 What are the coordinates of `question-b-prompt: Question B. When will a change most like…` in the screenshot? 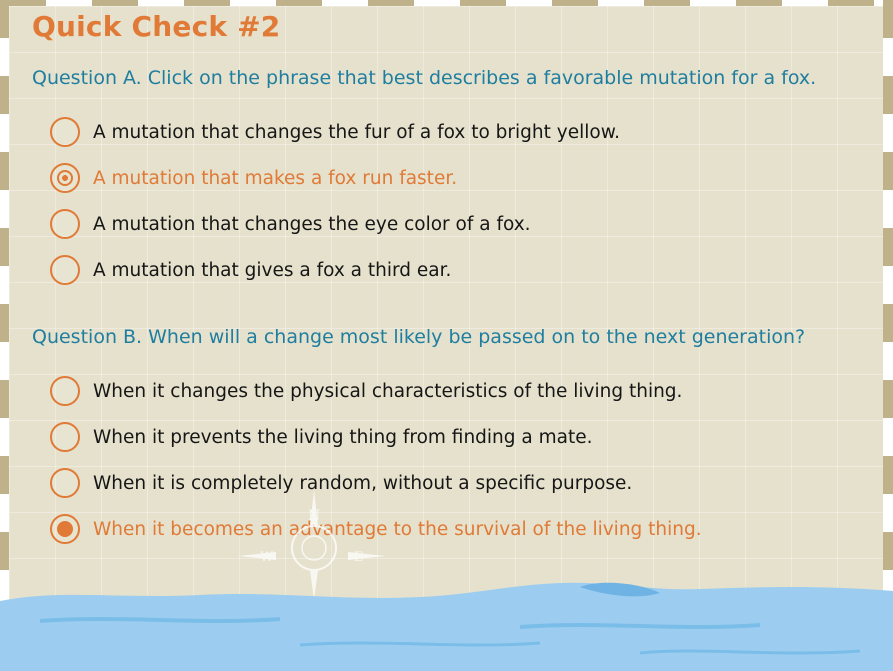 It's located at (419, 337).